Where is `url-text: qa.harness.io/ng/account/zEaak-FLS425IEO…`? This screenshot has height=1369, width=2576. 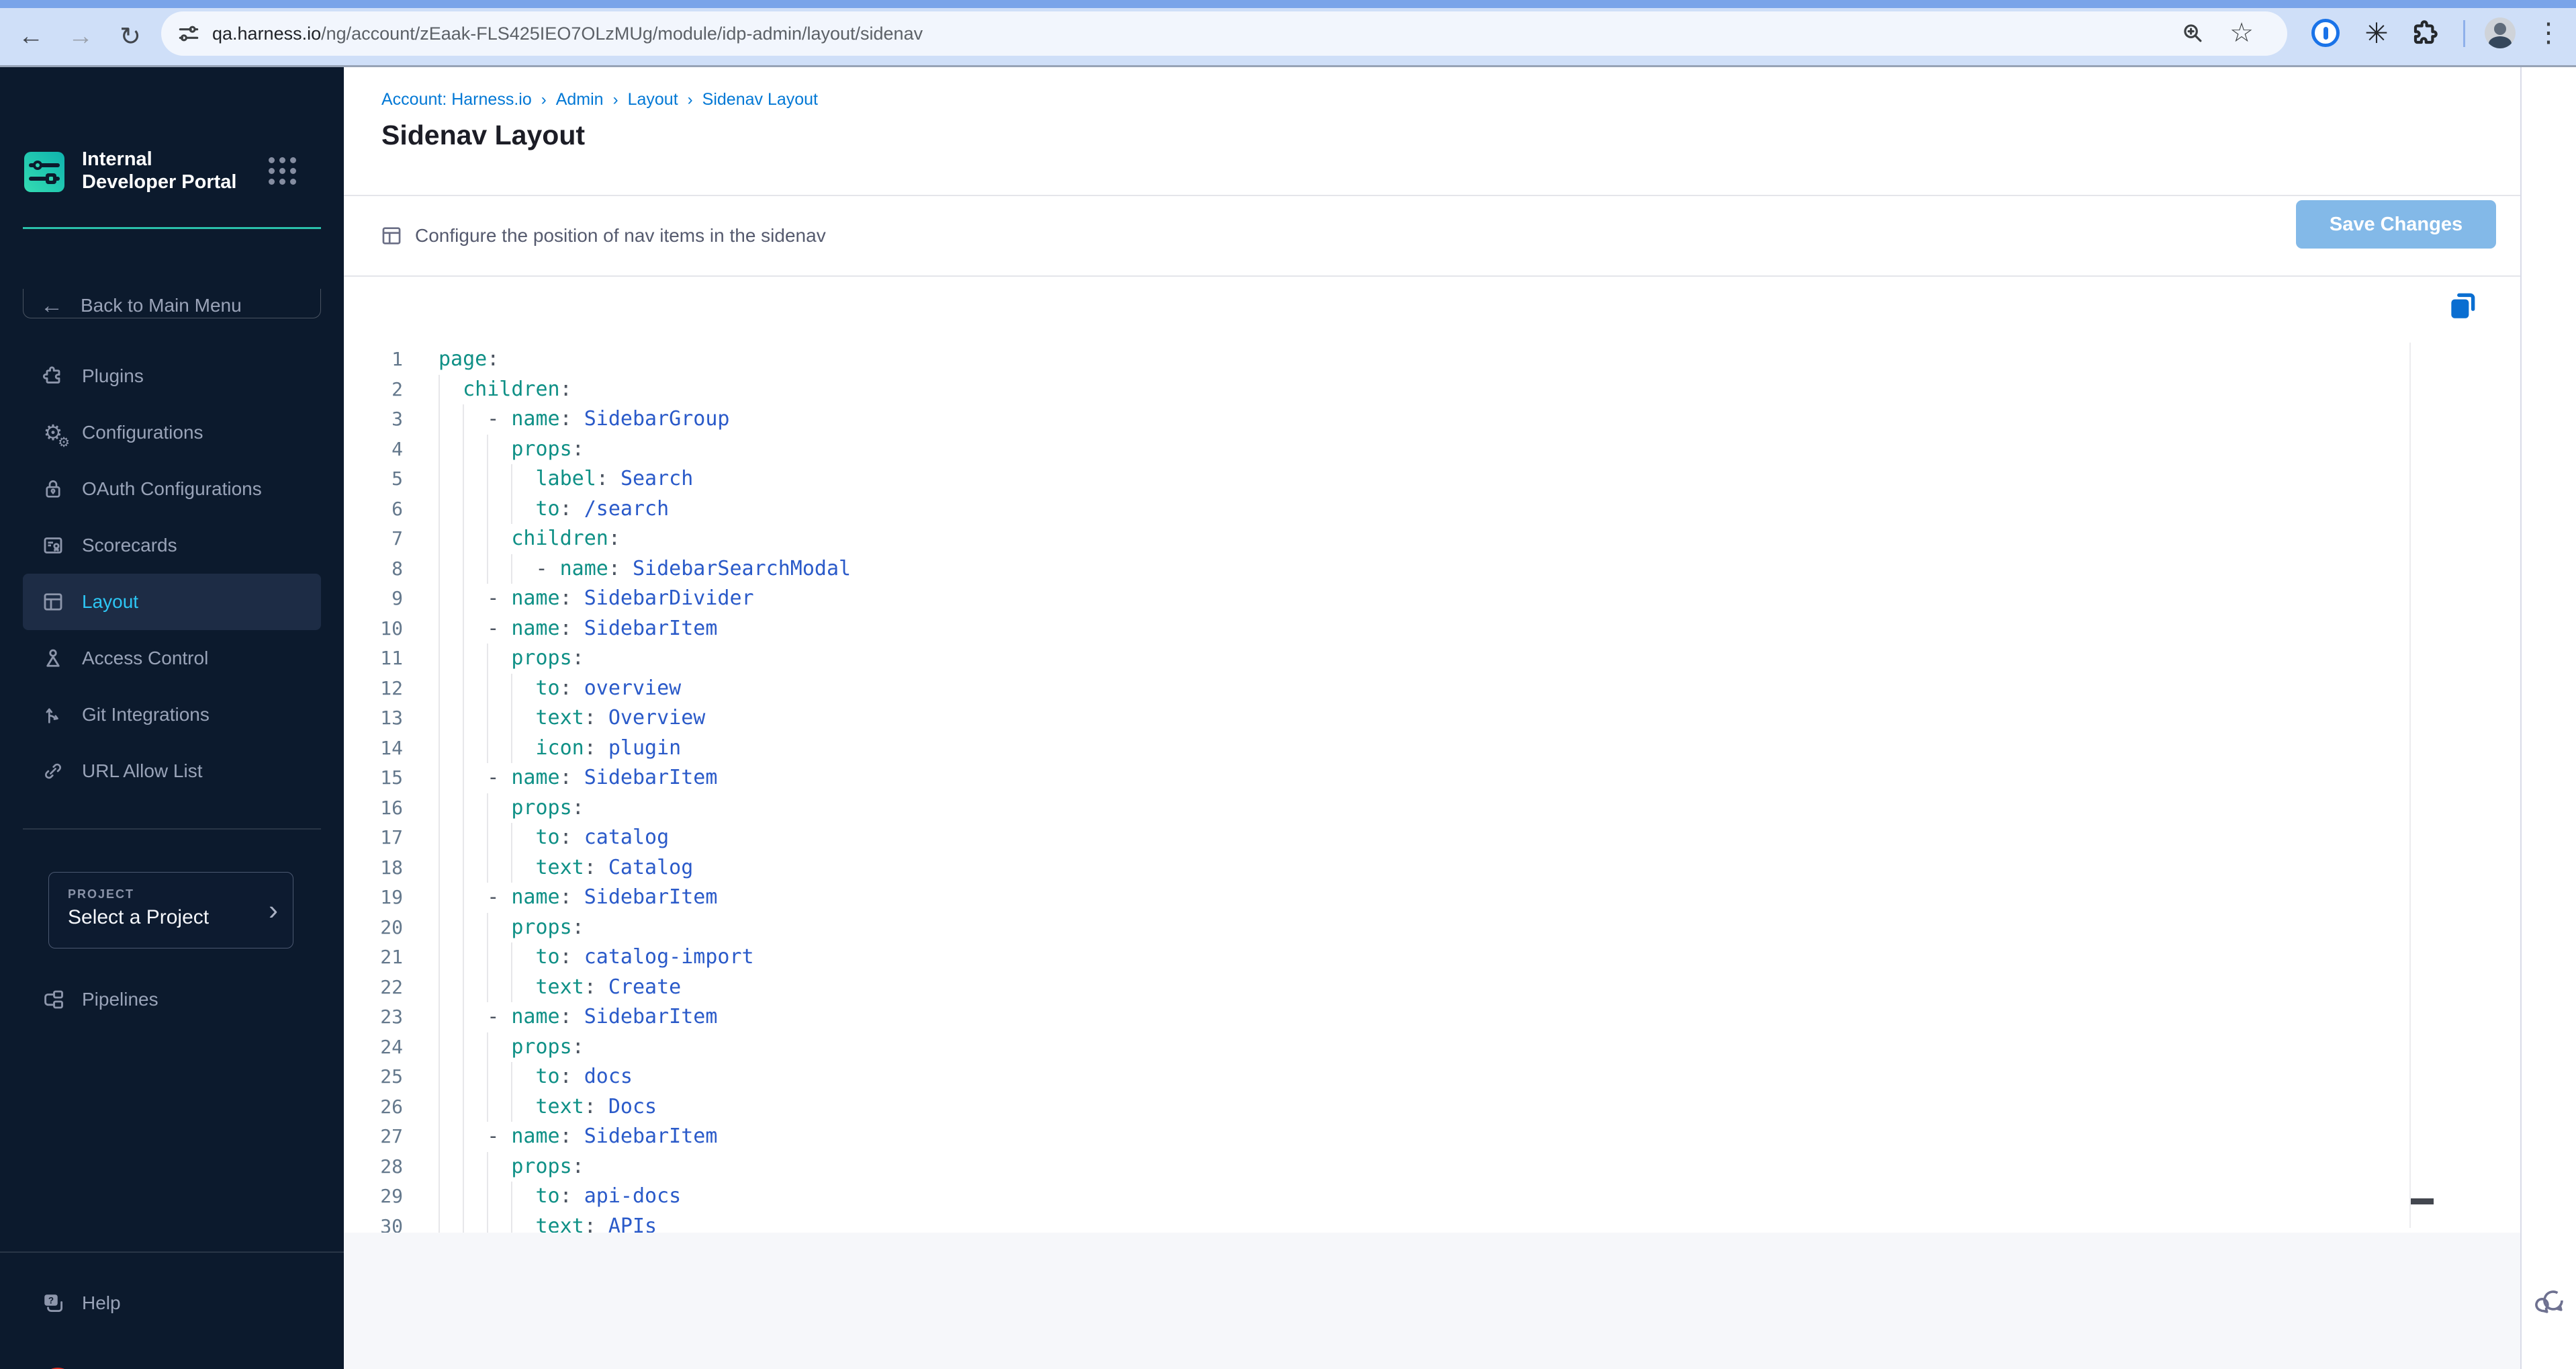 url-text: qa.harness.io/ng/account/zEaak-FLS425IEO… is located at coordinates (567, 33).